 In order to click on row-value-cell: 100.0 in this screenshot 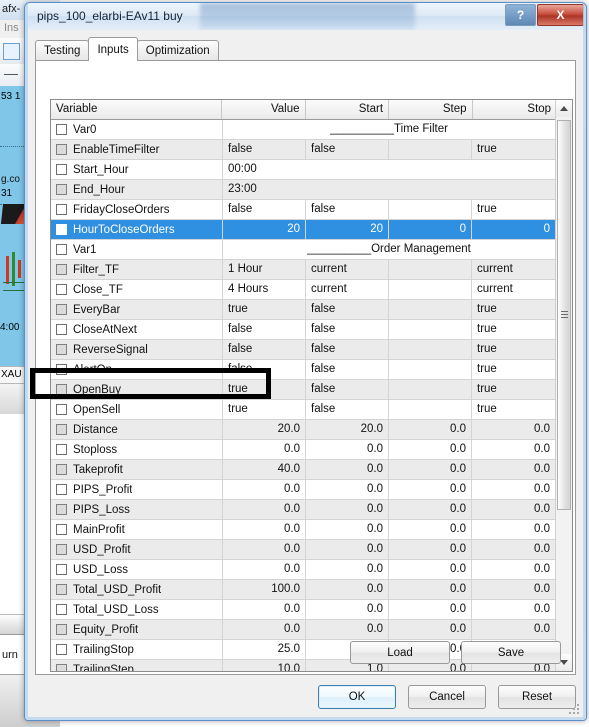, I will do `click(264, 589)`.